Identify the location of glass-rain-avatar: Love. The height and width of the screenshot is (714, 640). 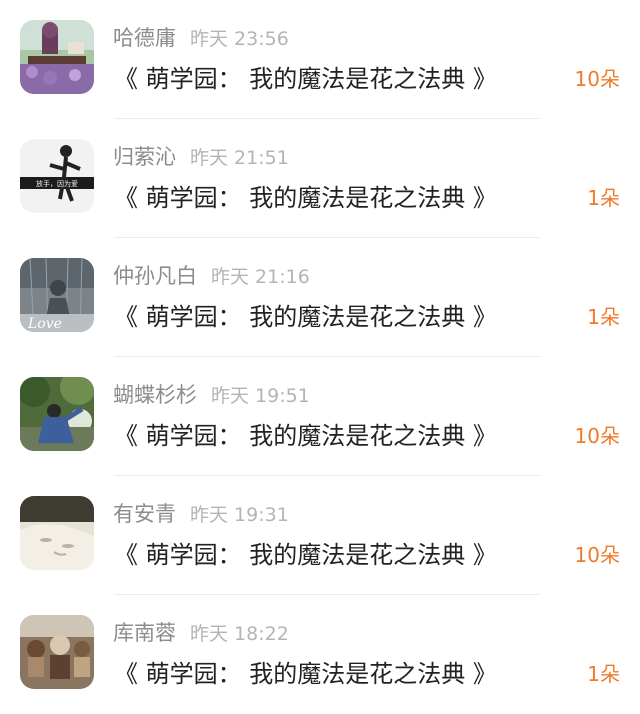
(57, 295).